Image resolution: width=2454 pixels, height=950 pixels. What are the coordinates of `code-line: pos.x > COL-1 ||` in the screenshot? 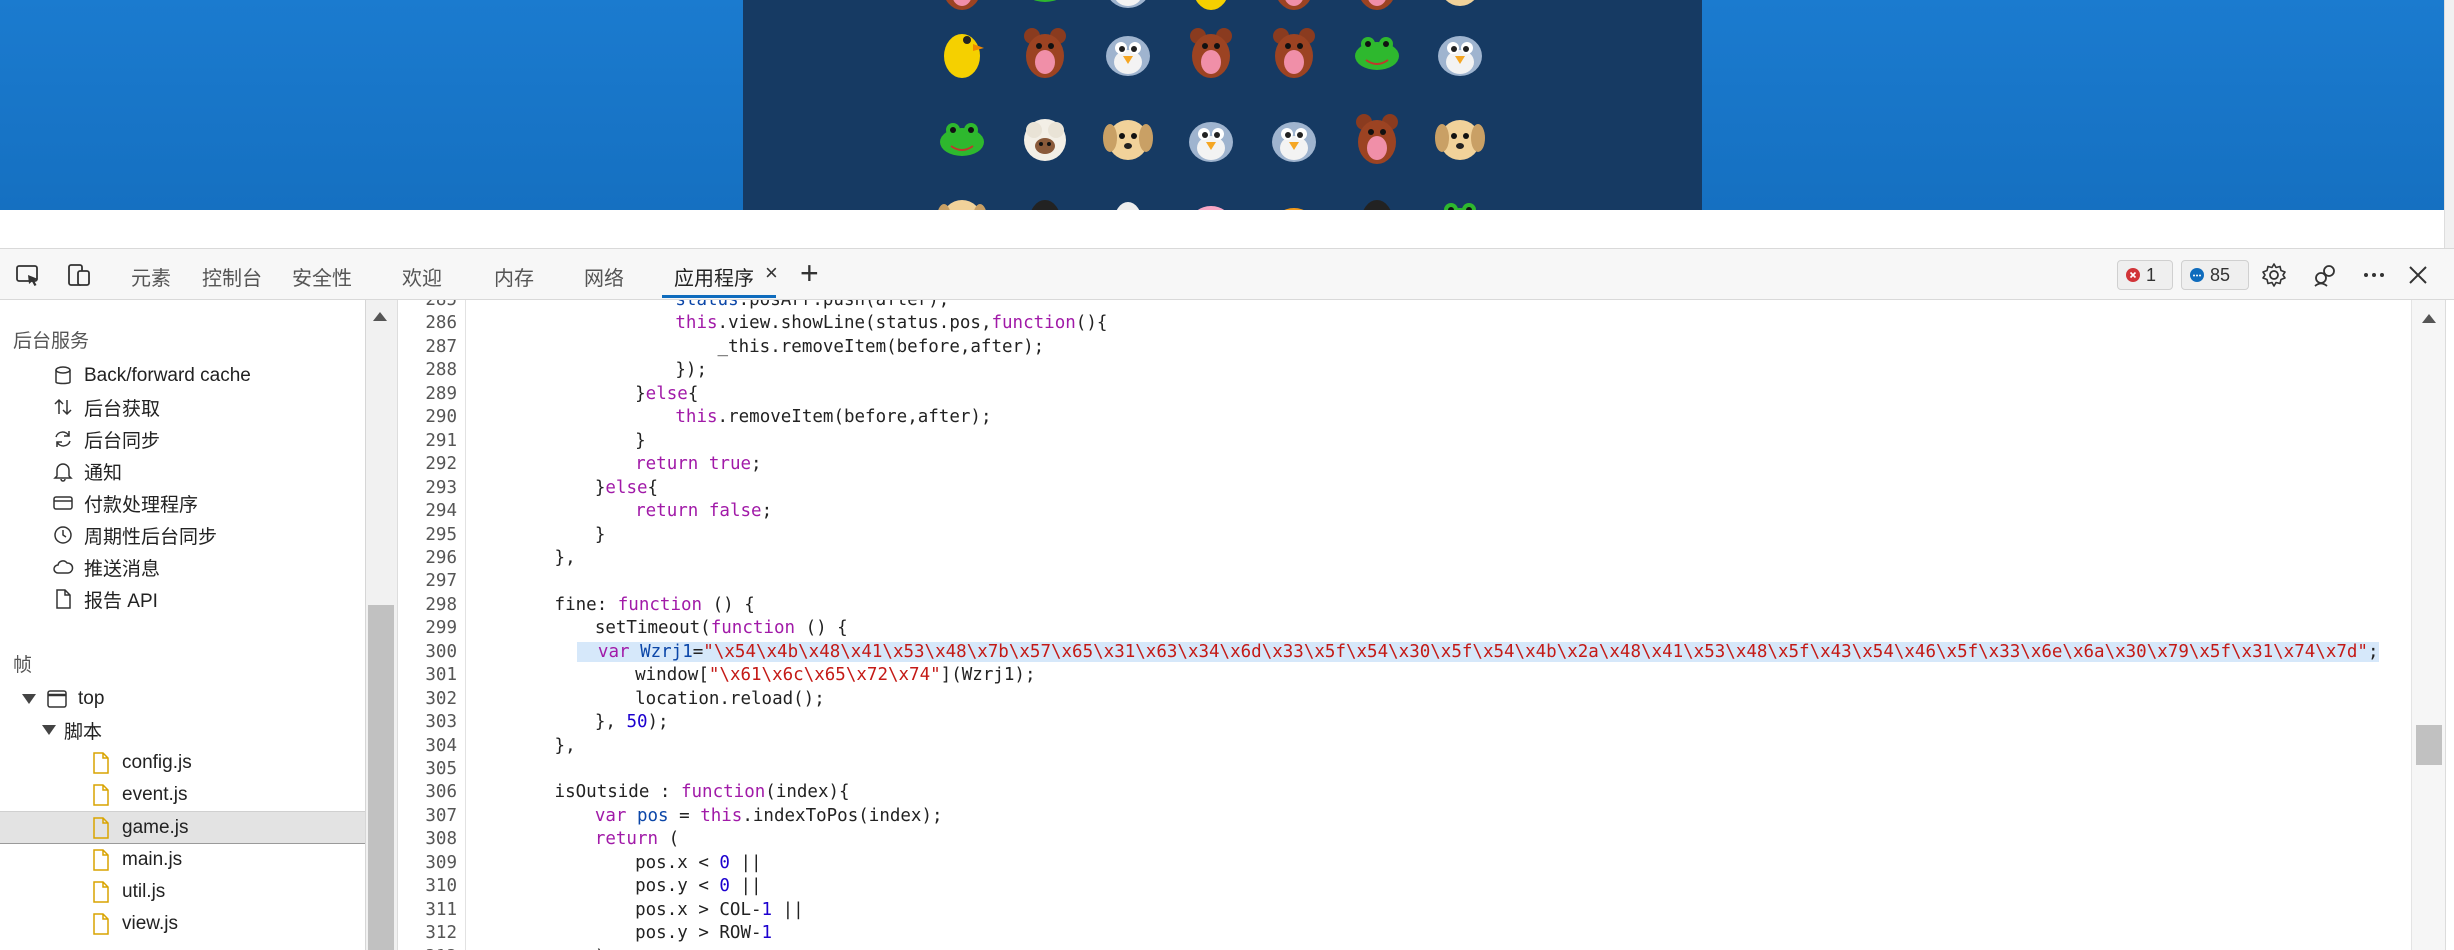 It's located at (719, 910).